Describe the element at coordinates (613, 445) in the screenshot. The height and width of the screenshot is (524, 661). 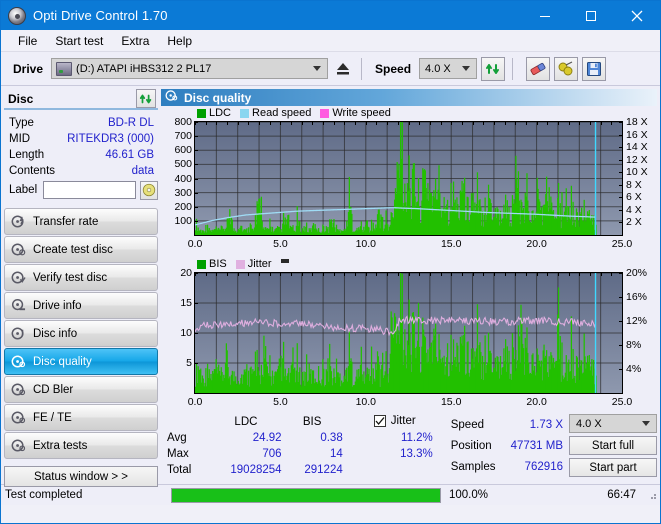
I see `start-full-button: Start full` at that location.